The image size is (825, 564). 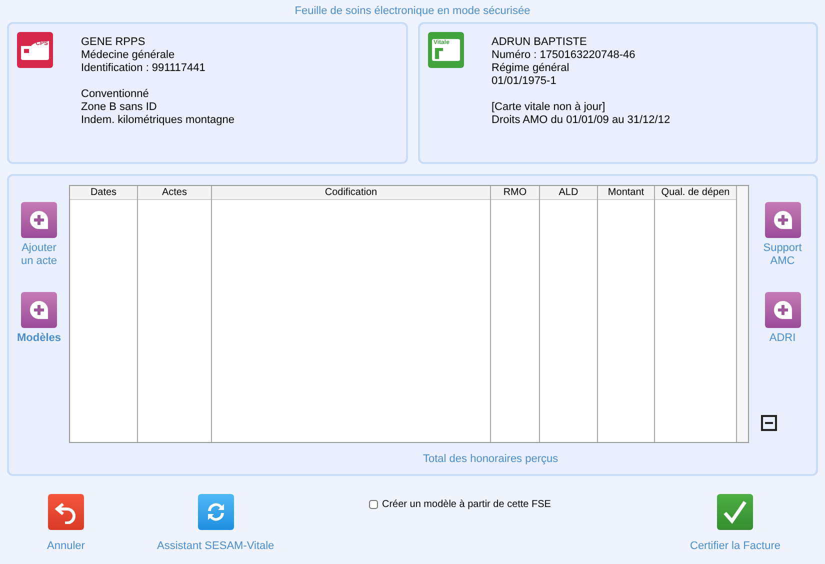 I want to click on info-line: Conventionné, so click(x=115, y=94).